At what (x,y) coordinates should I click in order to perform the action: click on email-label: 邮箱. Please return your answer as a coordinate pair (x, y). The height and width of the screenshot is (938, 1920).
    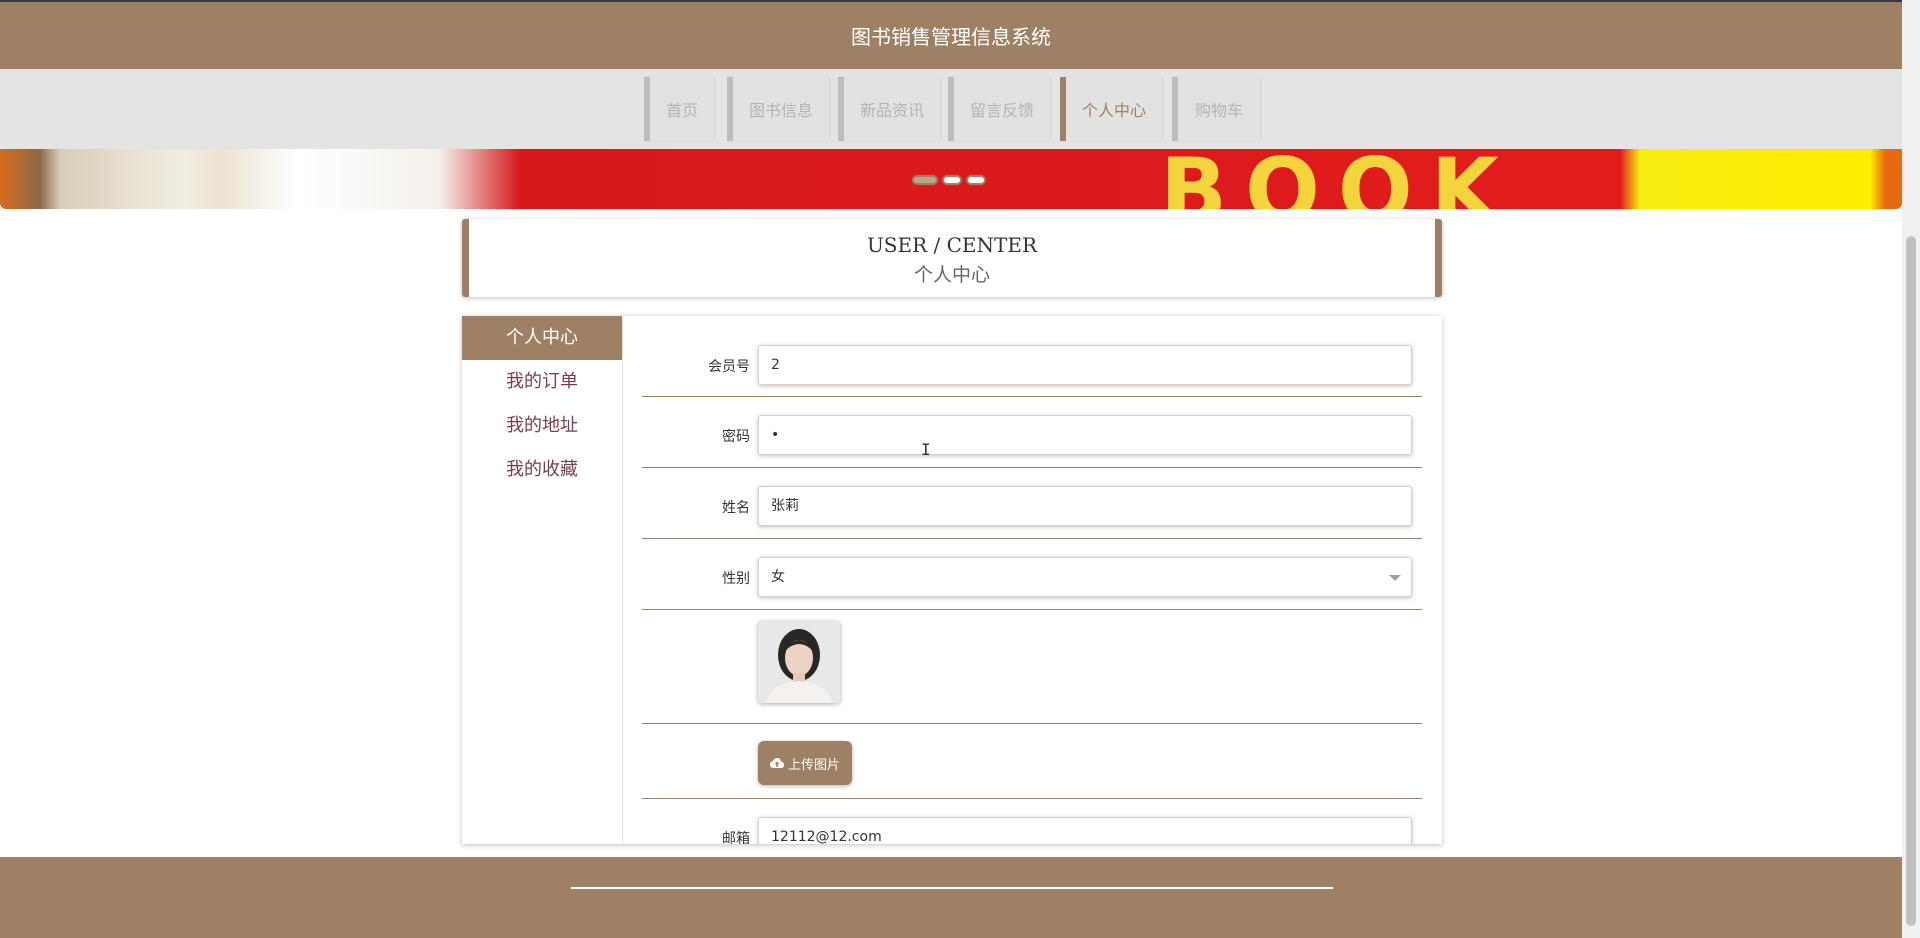
    Looking at the image, I should click on (736, 837).